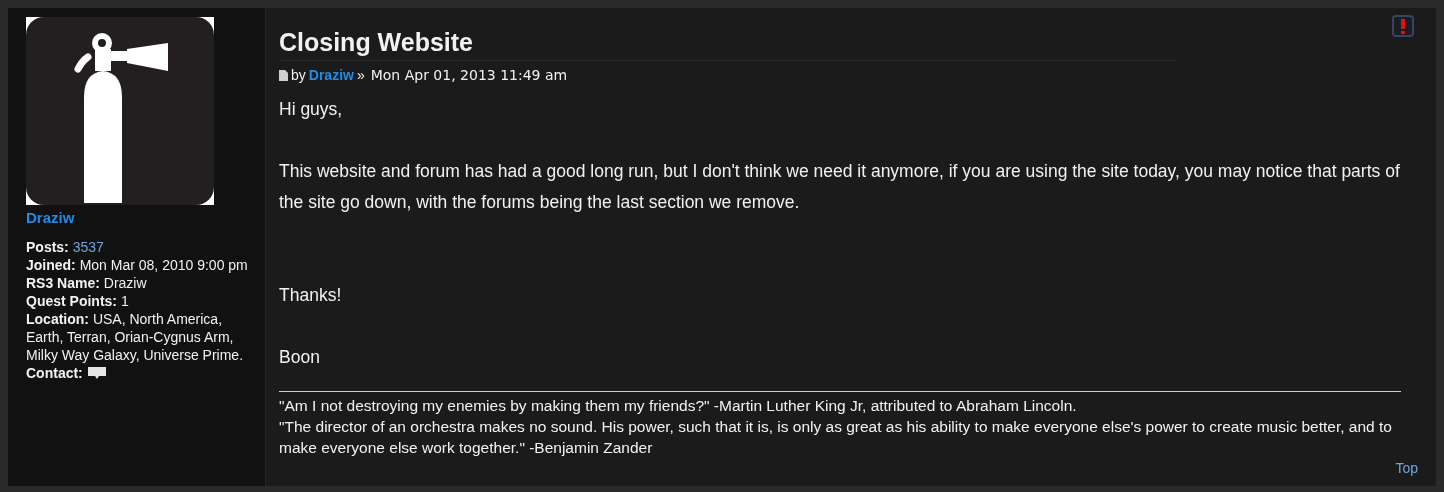 The width and height of the screenshot is (1444, 492). I want to click on profile-field: Quest Points: 1, so click(144, 301).